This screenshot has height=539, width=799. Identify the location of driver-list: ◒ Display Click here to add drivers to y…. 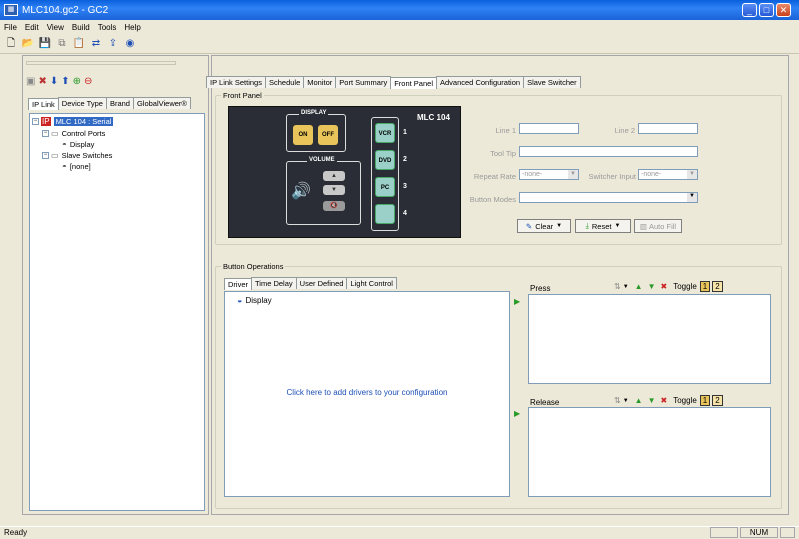
(367, 394).